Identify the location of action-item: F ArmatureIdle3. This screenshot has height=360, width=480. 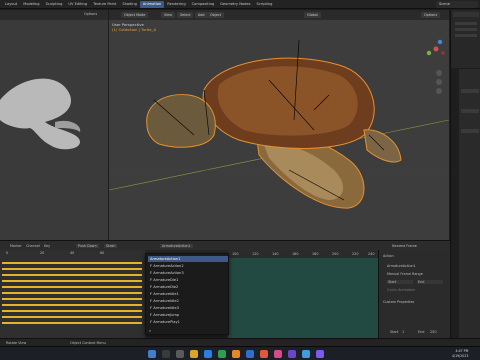
(188, 308).